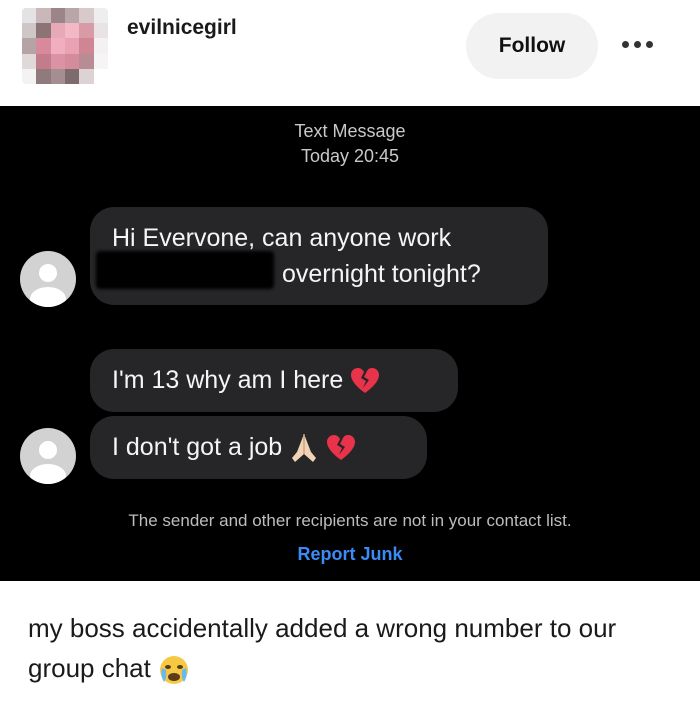 This screenshot has width=700, height=705. What do you see at coordinates (174, 670) in the screenshot?
I see `crying-face-icon` at bounding box center [174, 670].